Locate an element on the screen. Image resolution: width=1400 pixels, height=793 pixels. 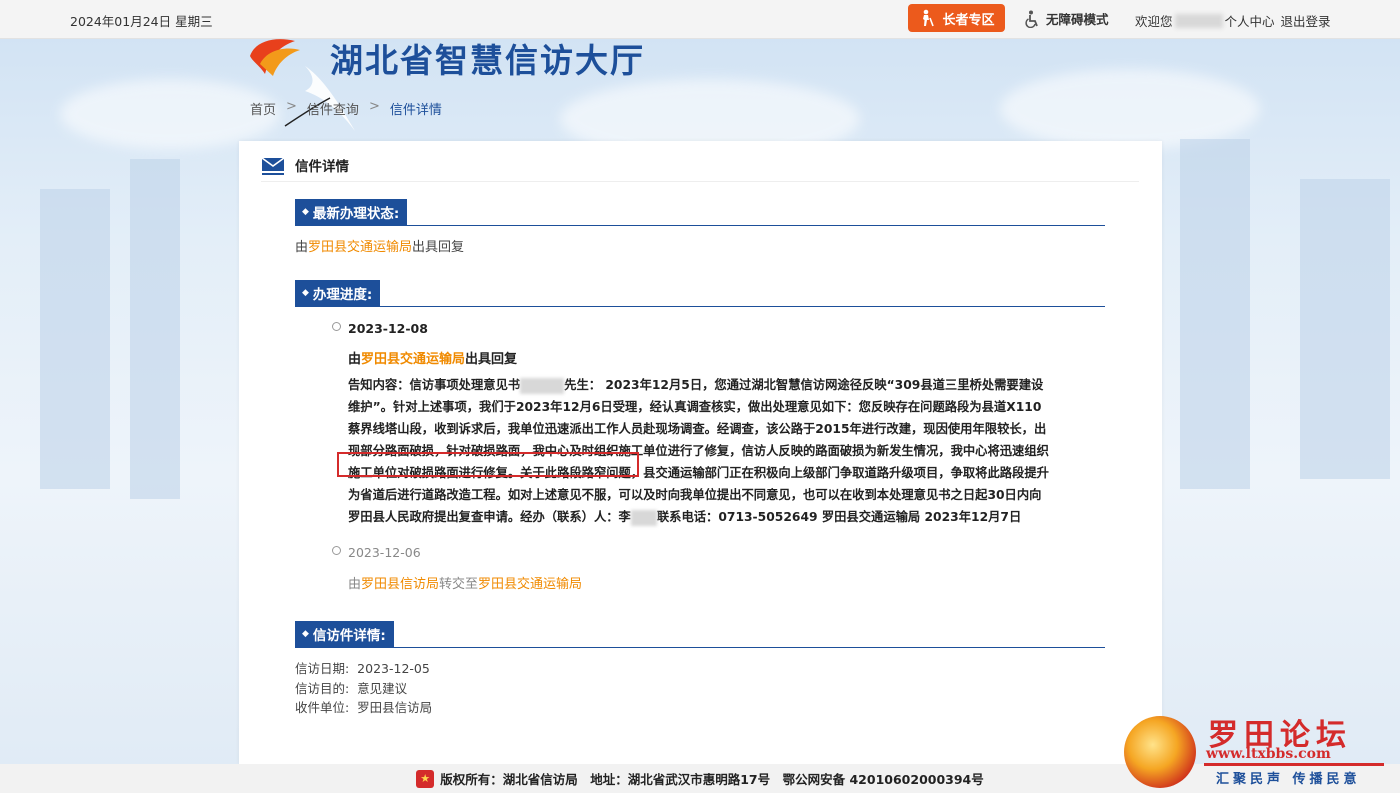
status-org-link: 罗田县交通运输局 is located at coordinates (360, 247).